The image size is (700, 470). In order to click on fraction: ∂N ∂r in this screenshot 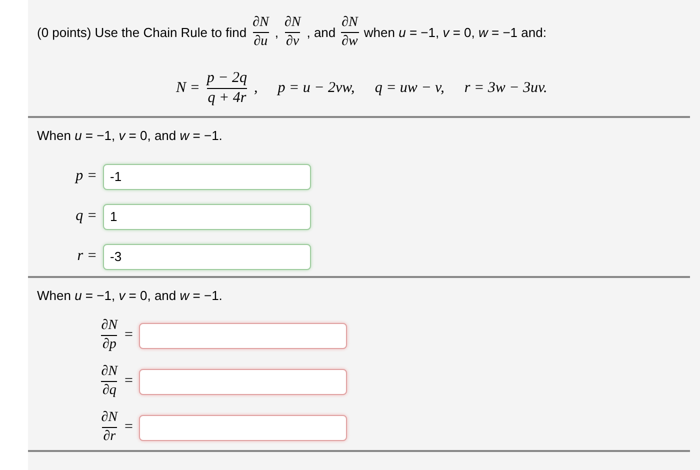, I will do `click(109, 427)`.